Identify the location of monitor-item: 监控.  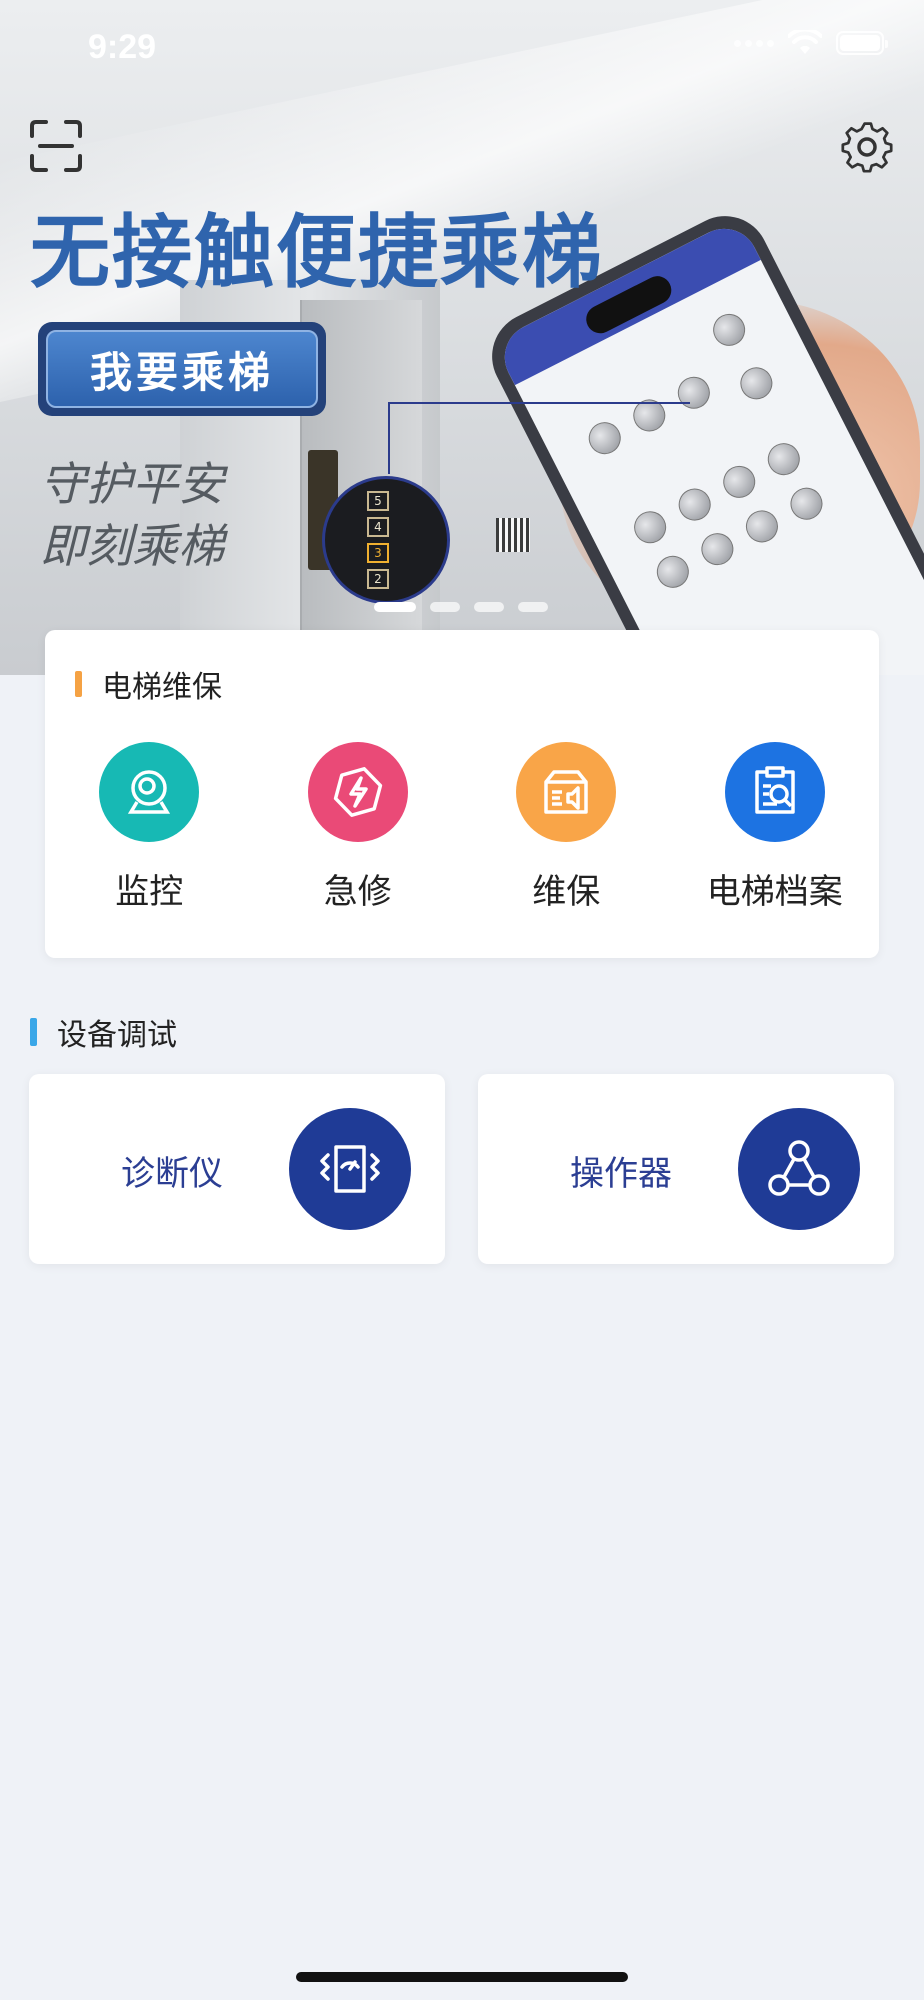
(149, 827).